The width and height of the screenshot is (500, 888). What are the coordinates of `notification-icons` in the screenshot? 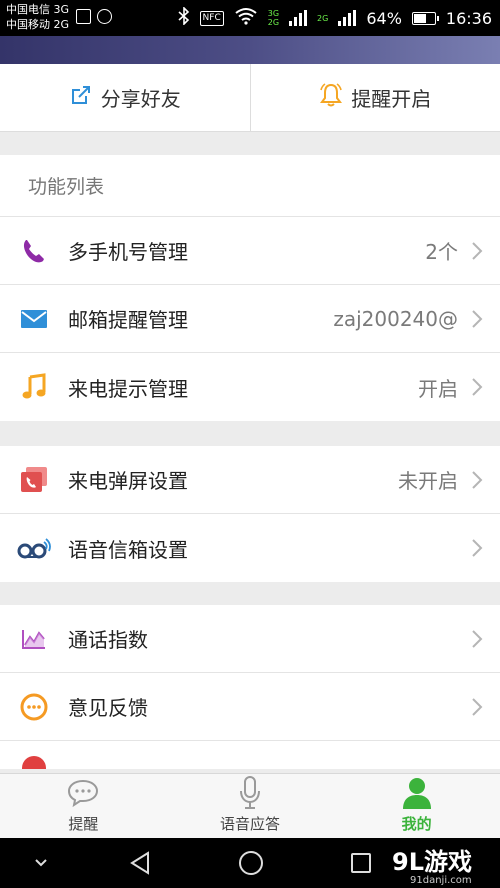 It's located at (94, 16).